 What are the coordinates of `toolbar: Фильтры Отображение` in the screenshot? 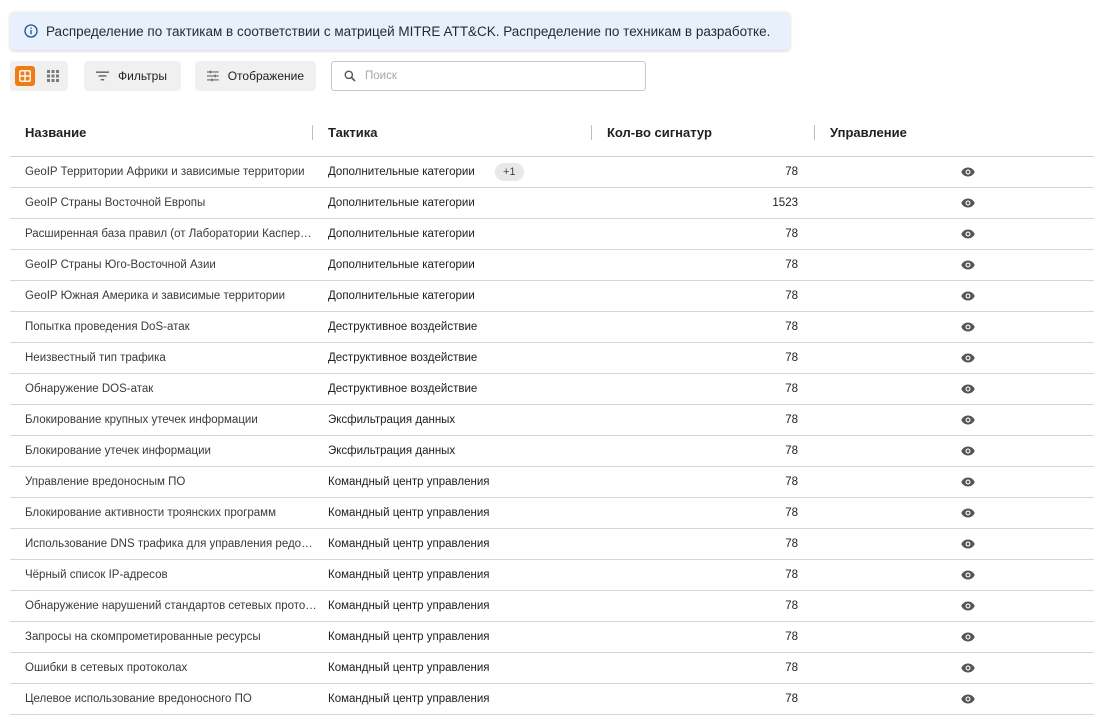 It's located at (340, 76).